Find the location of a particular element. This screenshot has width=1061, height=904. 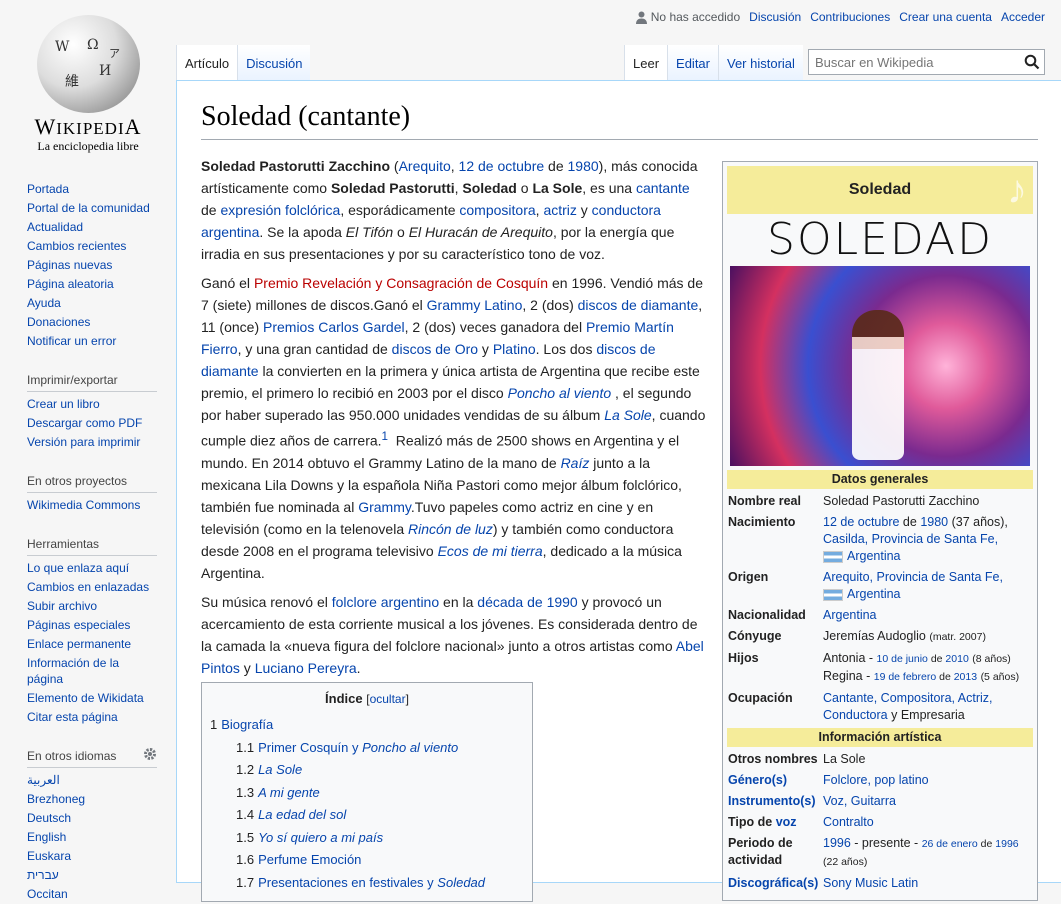

language-link: العربية is located at coordinates (92, 780).